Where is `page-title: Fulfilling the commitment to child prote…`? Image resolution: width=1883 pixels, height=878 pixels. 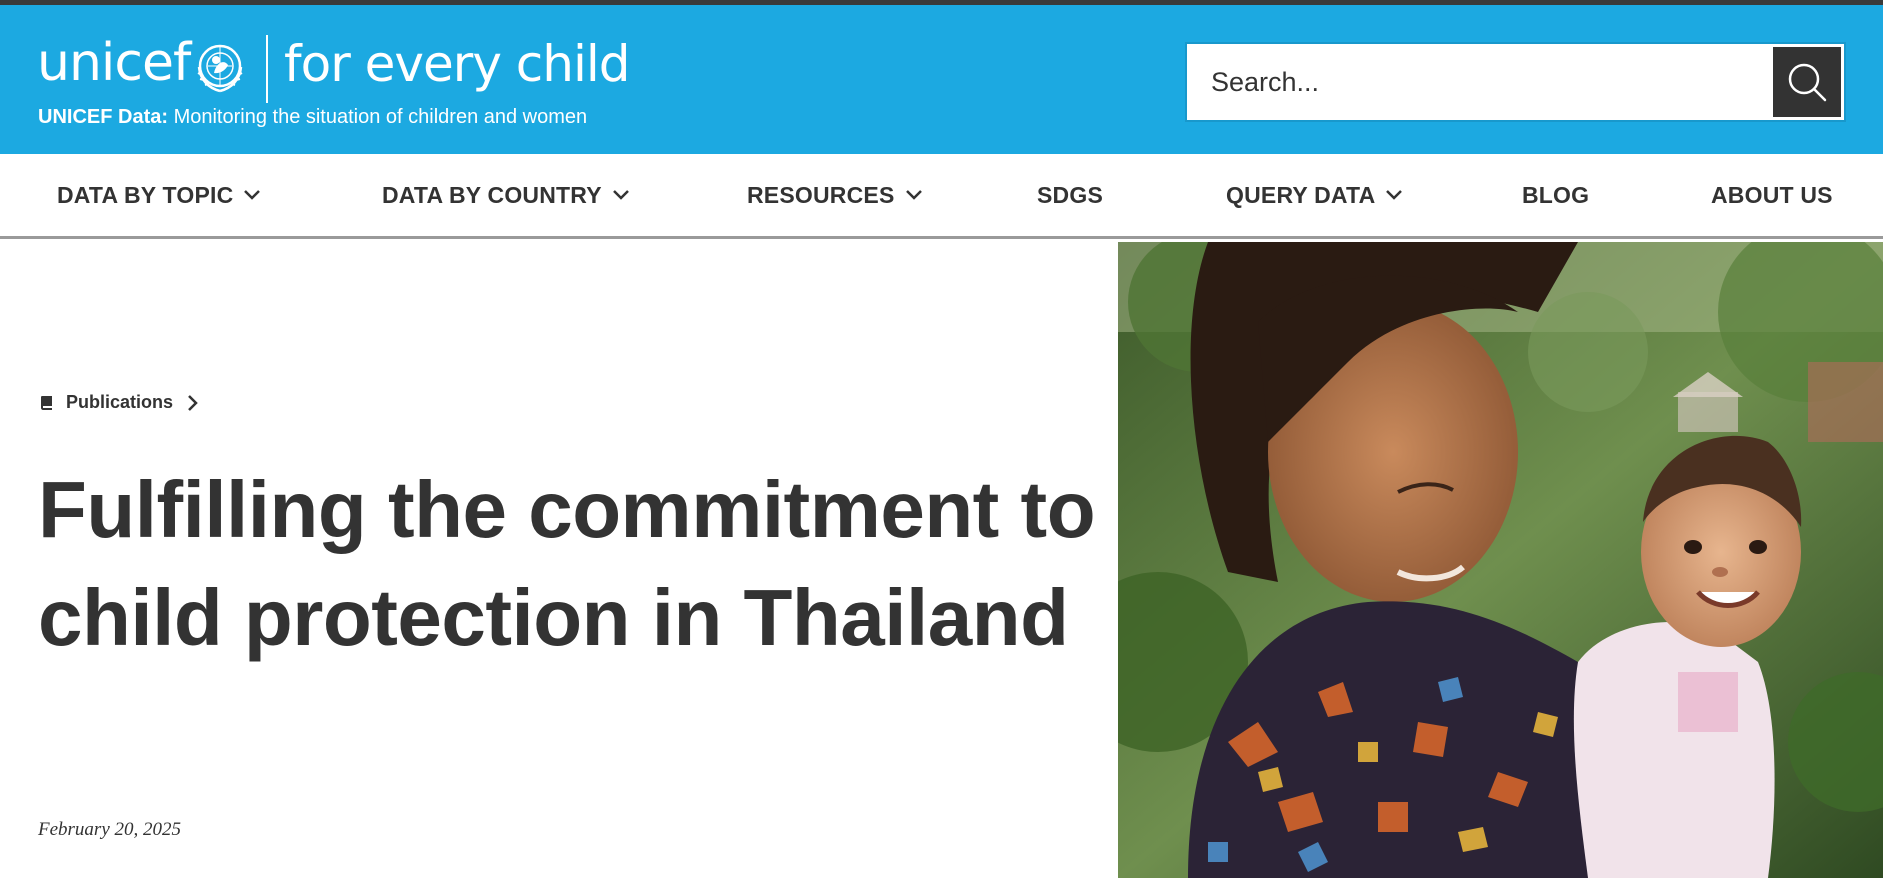
page-title: Fulfilling the commitment to child prote… is located at coordinates (567, 563).